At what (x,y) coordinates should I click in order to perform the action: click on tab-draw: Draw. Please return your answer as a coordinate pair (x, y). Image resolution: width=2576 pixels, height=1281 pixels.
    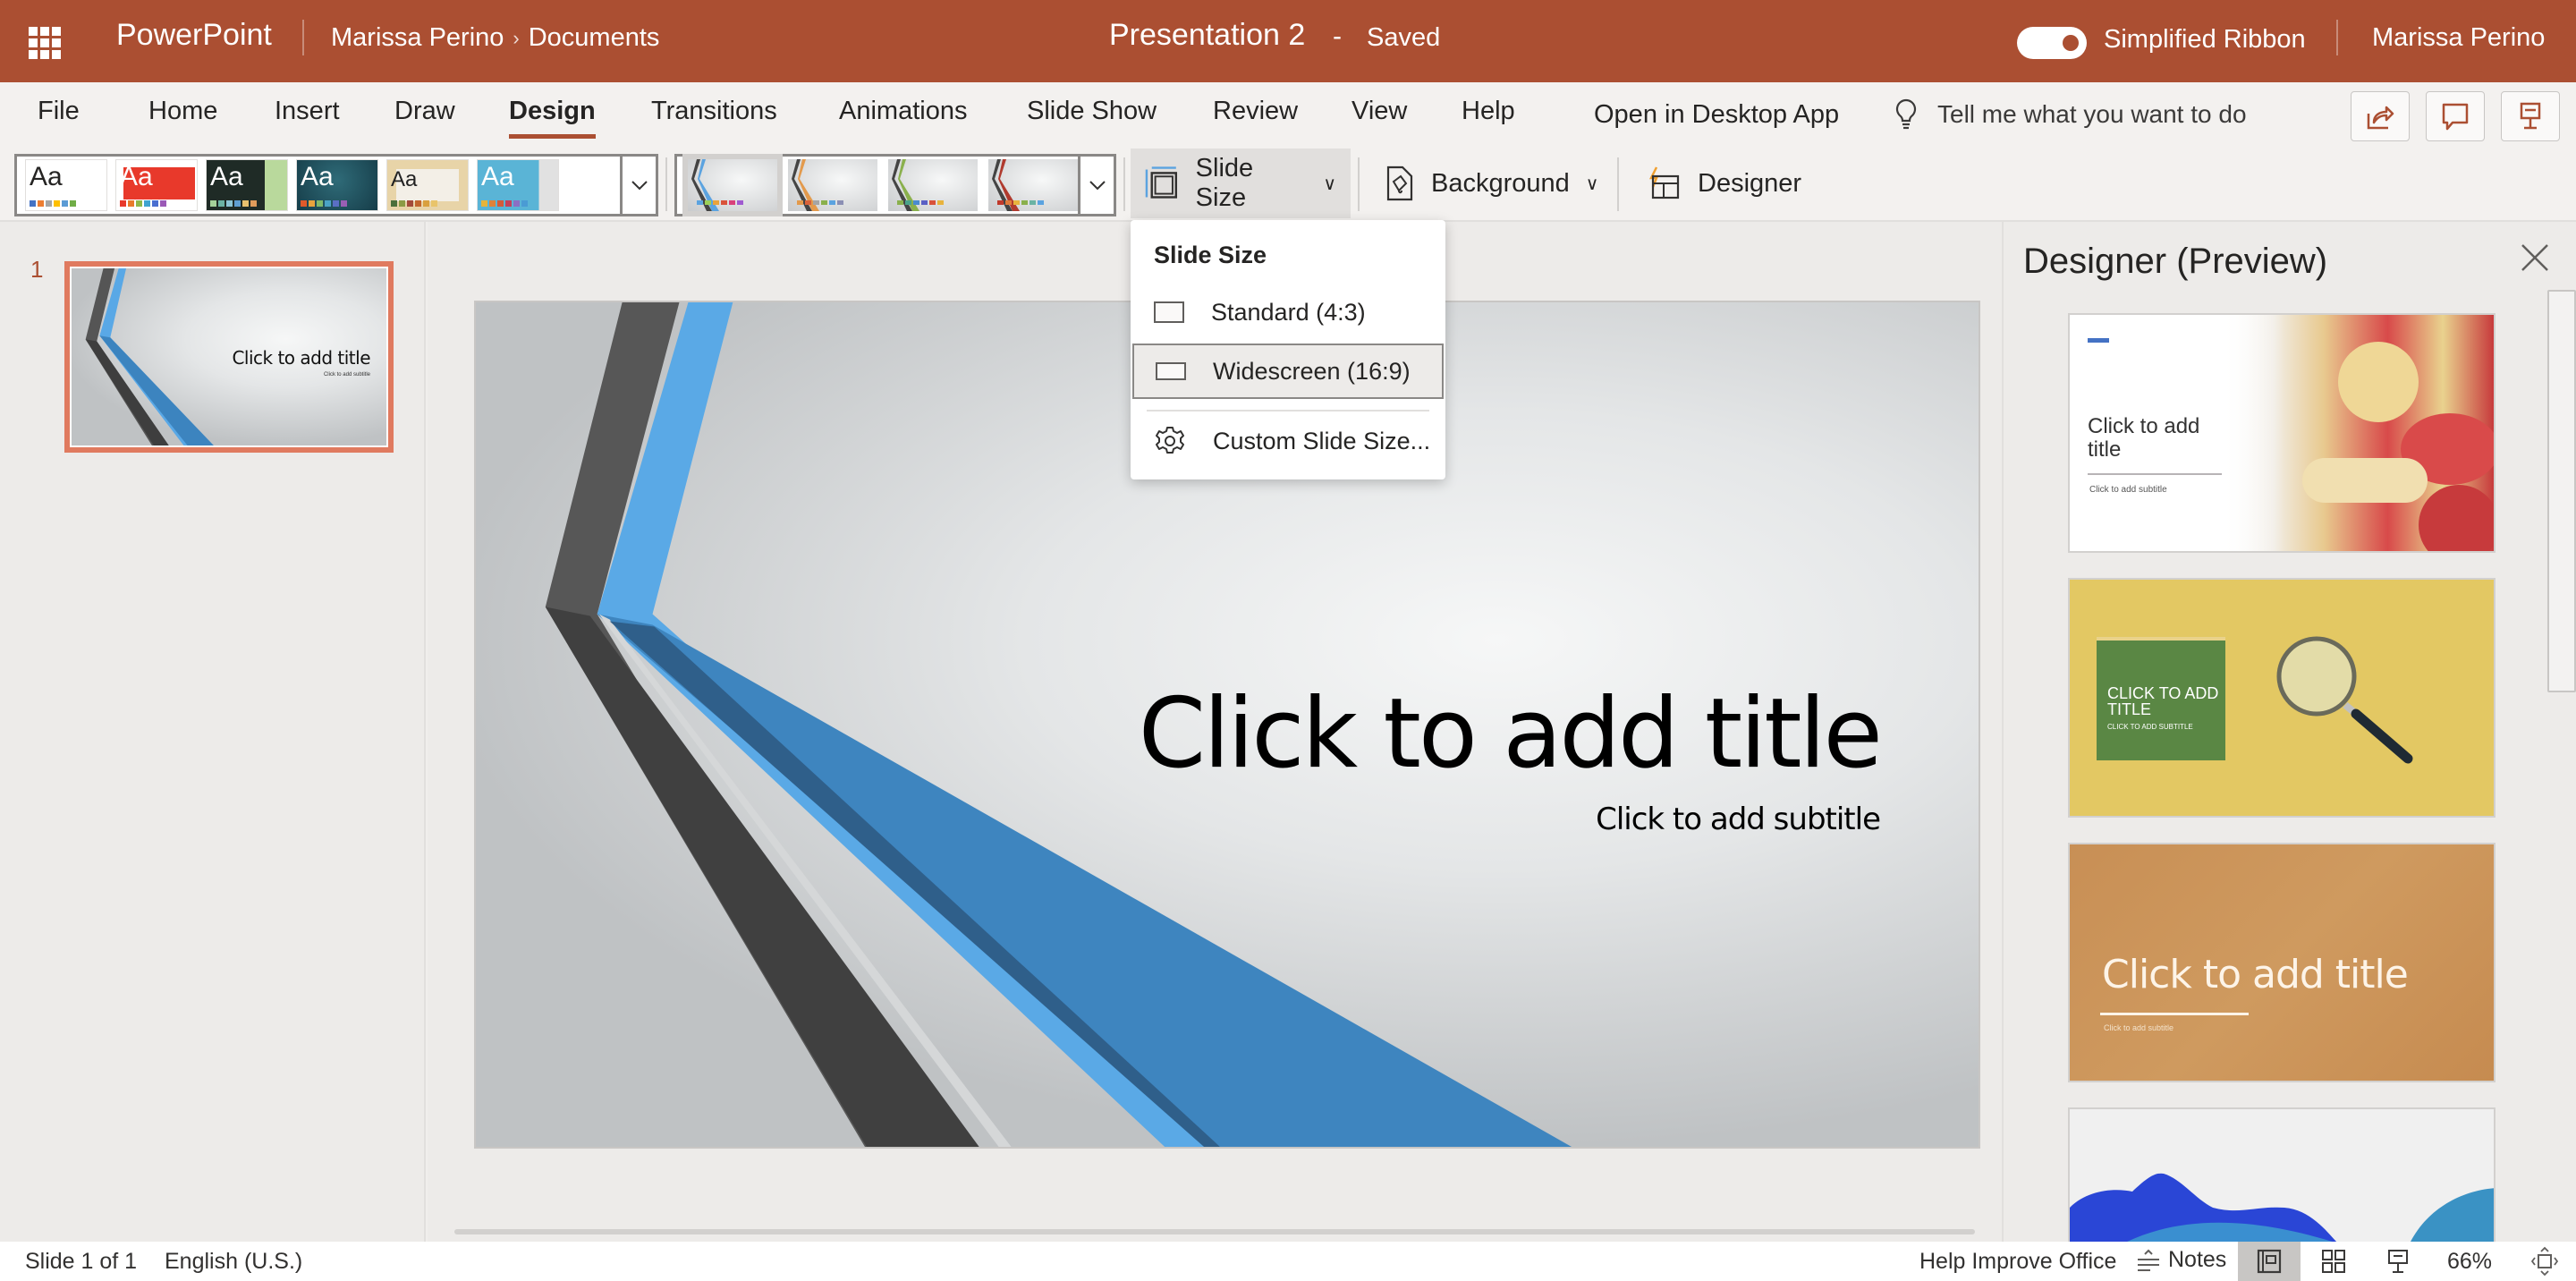
    Looking at the image, I should click on (424, 111).